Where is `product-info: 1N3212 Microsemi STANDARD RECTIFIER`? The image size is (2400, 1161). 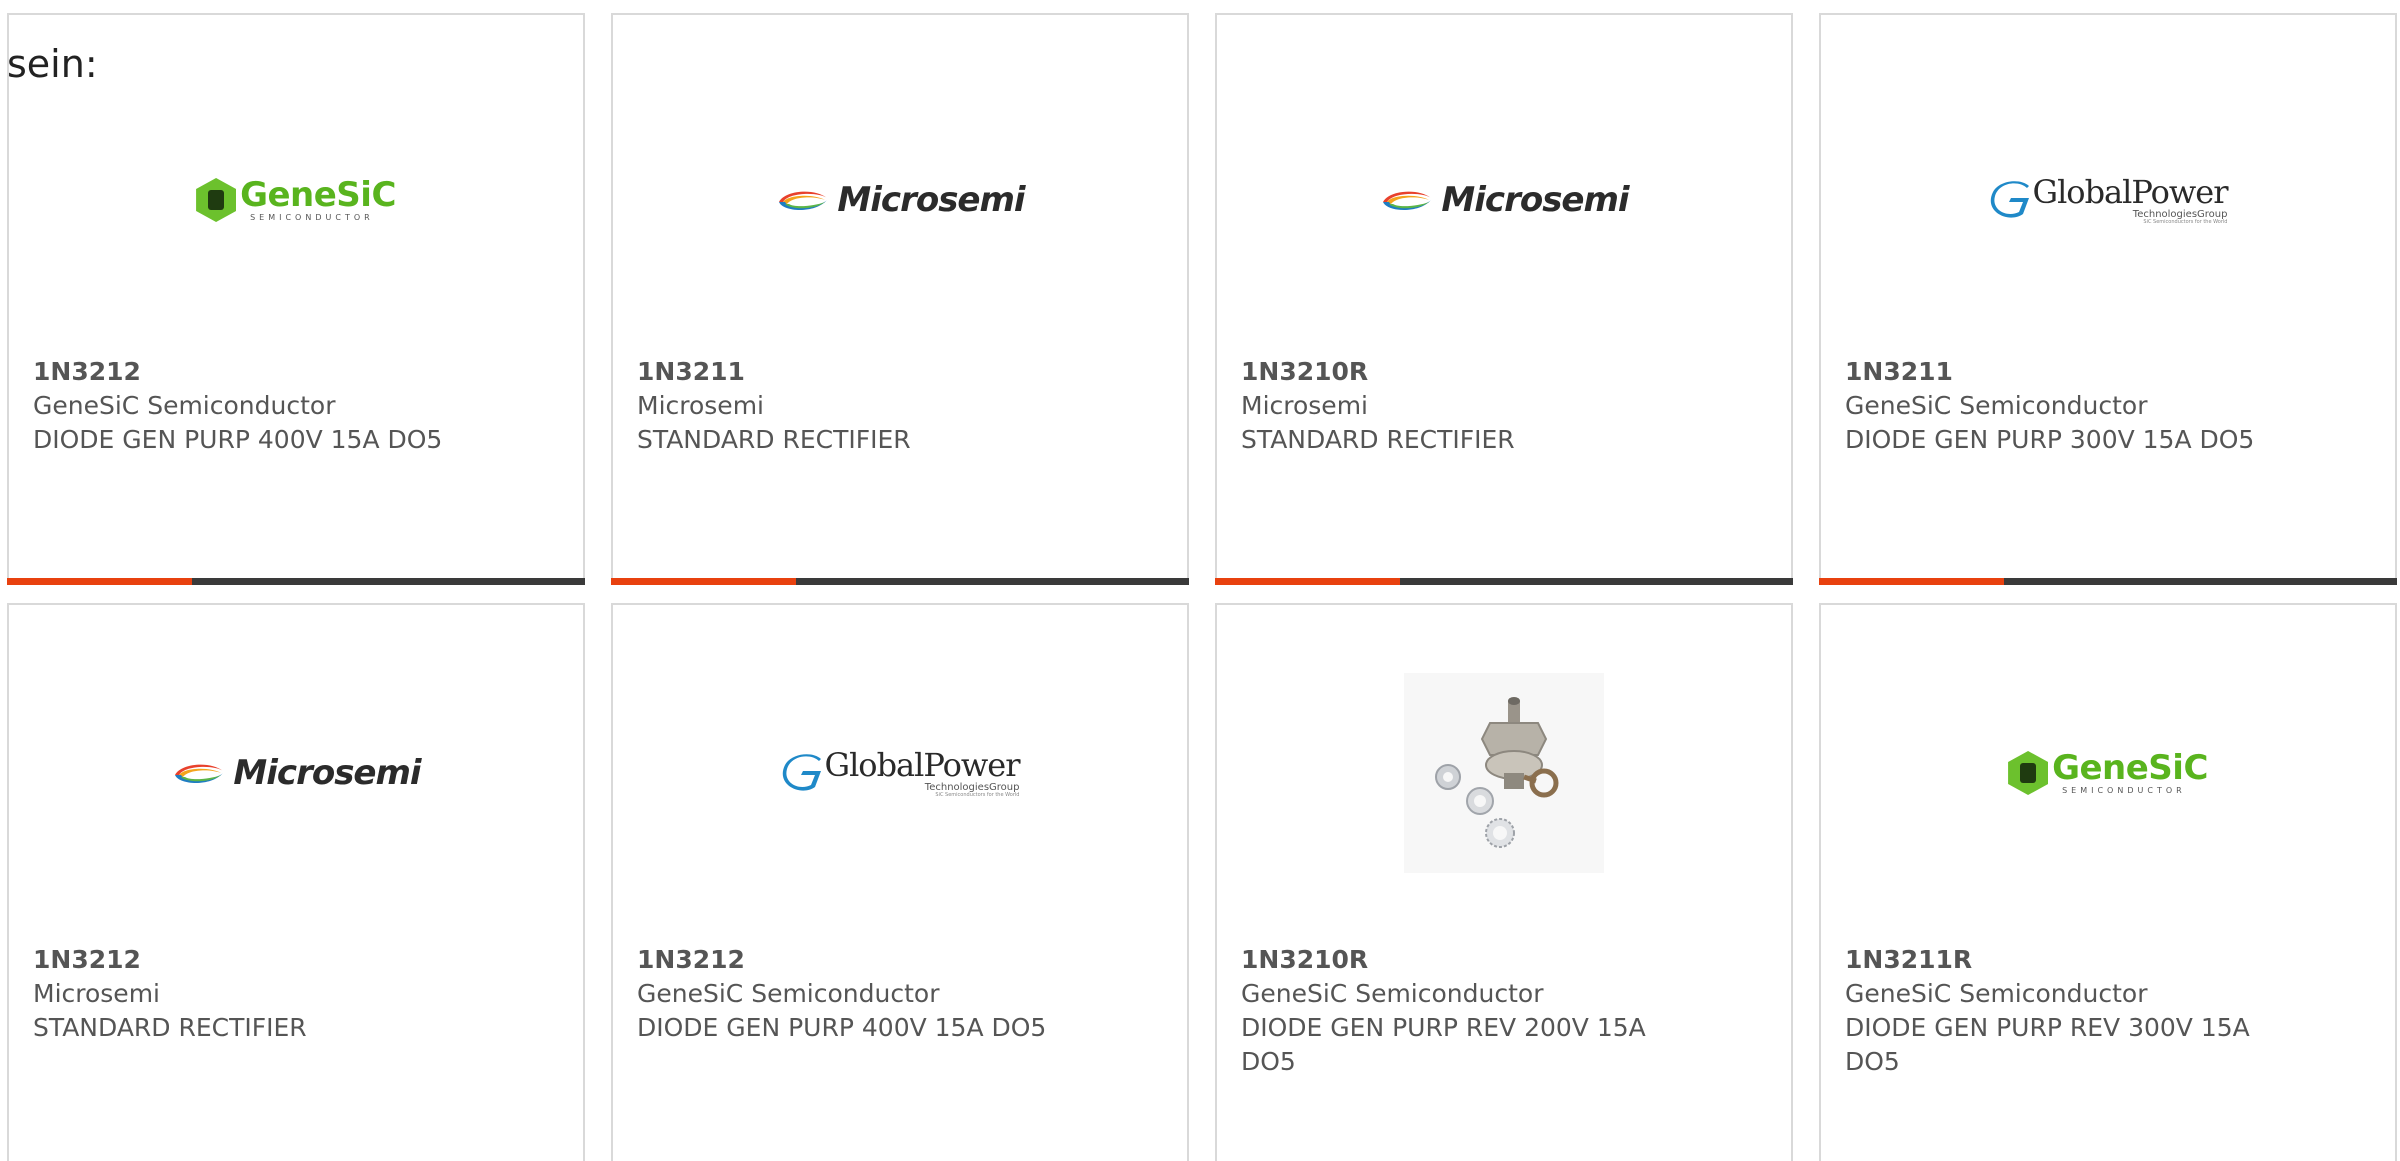
product-info: 1N3212 Microsemi STANDARD RECTIFIER is located at coordinates (296, 994).